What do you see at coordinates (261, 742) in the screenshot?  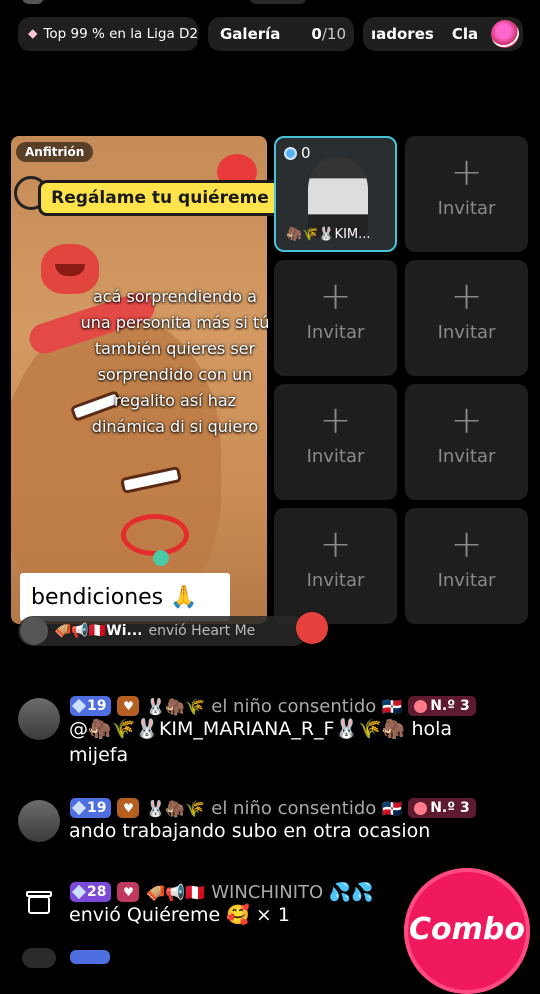 I see `chat-text: @🦣🌾🐰KIM_MARIANA_R_F🐰🌾🦣 hola mijefa` at bounding box center [261, 742].